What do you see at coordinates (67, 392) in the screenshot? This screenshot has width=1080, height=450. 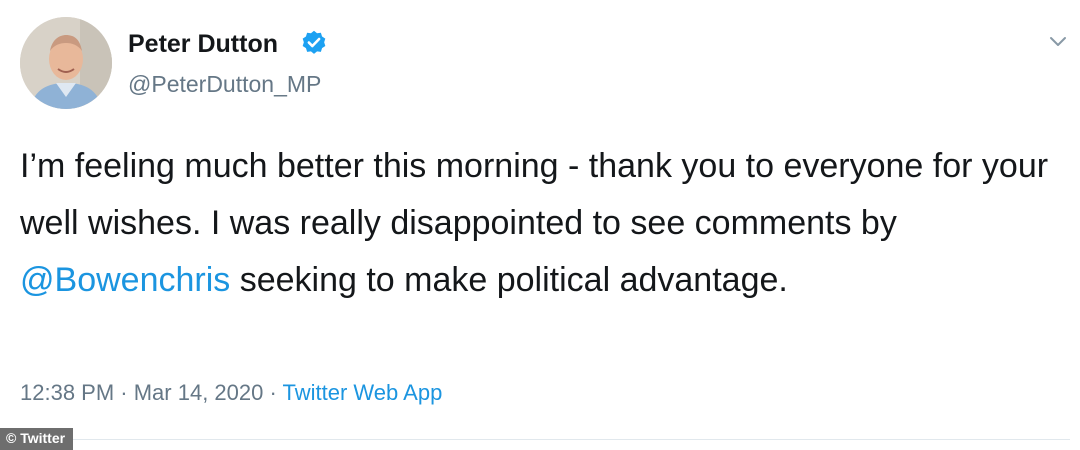 I see `tweet-time: 12:38 PM` at bounding box center [67, 392].